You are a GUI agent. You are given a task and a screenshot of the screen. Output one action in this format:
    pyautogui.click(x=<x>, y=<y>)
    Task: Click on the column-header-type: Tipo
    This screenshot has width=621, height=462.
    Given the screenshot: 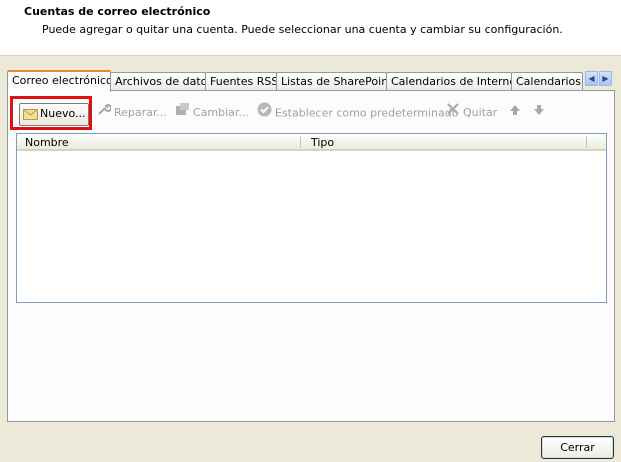 What is the action you would take?
    pyautogui.click(x=443, y=142)
    